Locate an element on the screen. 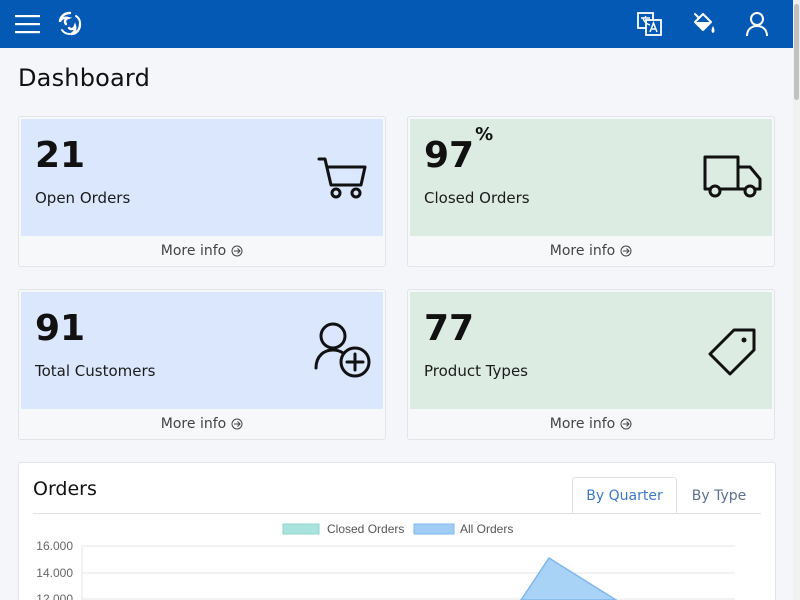 The width and height of the screenshot is (800, 600). card-label: Closed Orders is located at coordinates (477, 198).